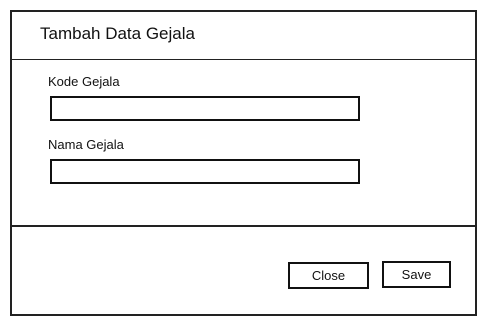  I want to click on close-button: Close, so click(328, 275).